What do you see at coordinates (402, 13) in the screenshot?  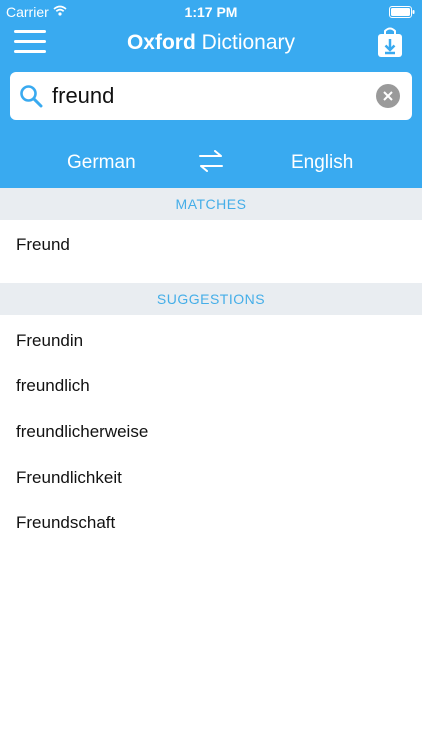 I see `battery-icon` at bounding box center [402, 13].